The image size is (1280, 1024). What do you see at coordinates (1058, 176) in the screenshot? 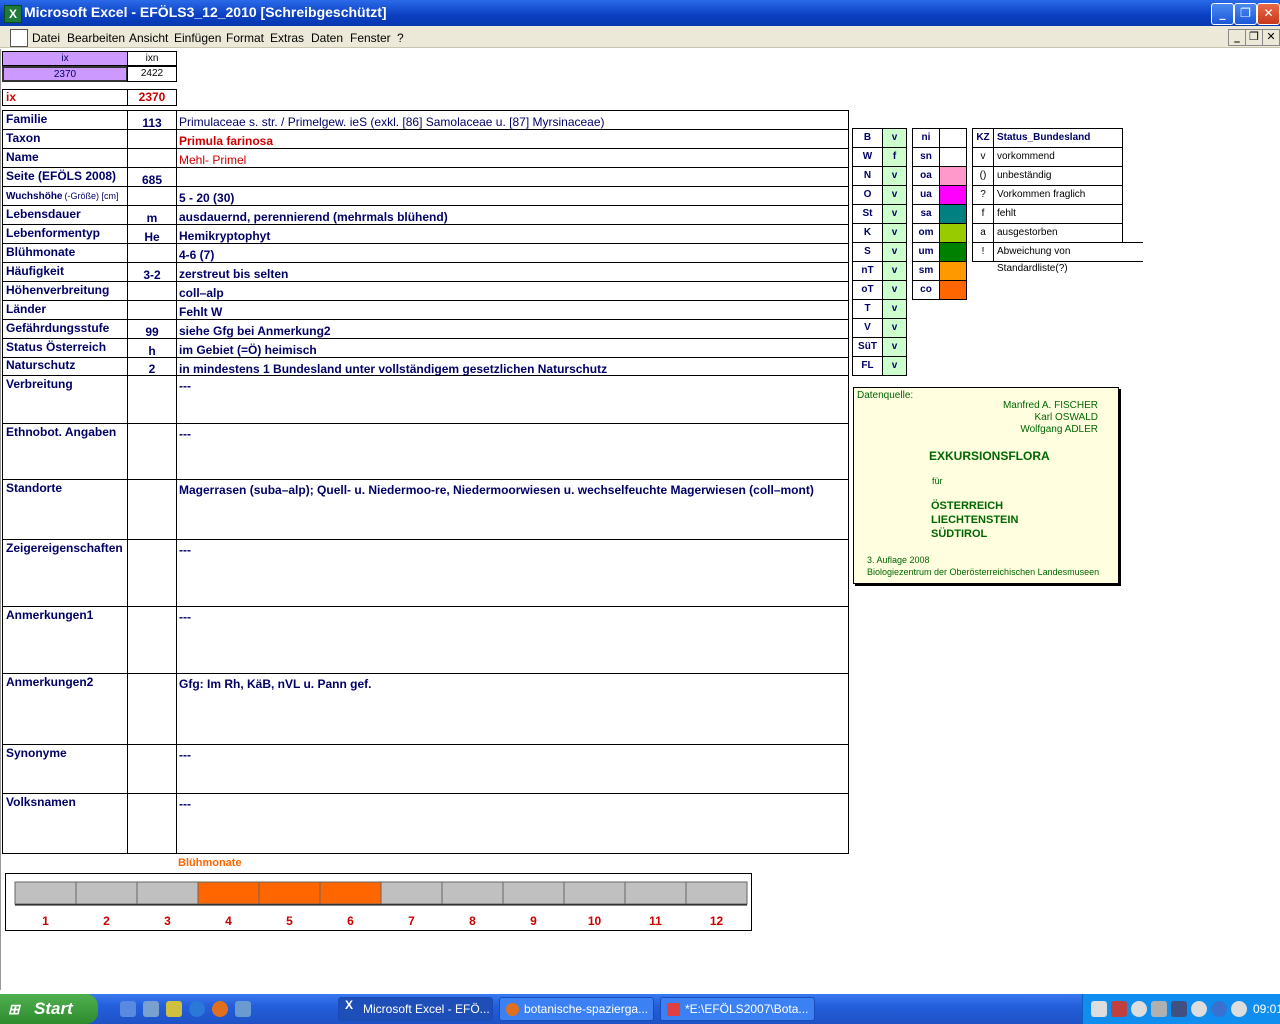
I see `legend-text: unbeständig` at bounding box center [1058, 176].